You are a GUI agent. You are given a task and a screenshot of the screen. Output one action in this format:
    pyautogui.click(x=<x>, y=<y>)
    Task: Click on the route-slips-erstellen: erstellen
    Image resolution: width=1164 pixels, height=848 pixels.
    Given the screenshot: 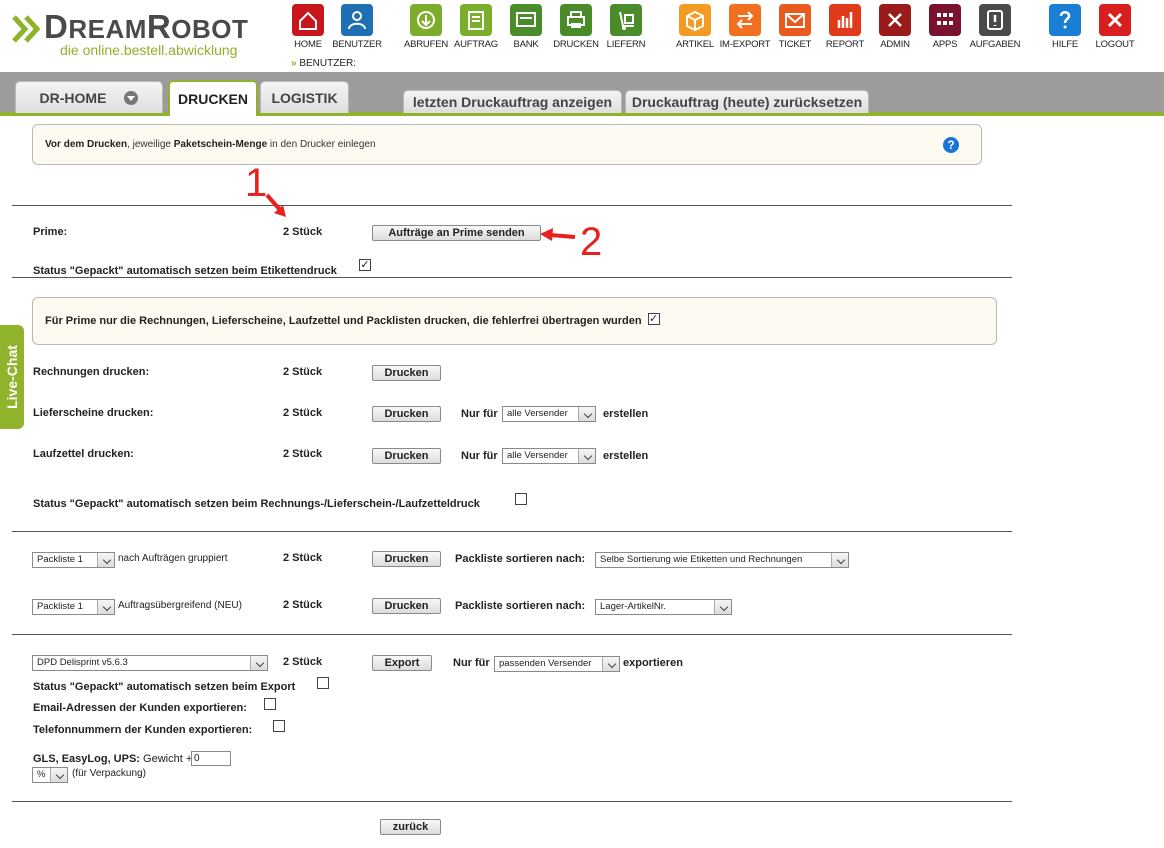 What is the action you would take?
    pyautogui.click(x=626, y=456)
    